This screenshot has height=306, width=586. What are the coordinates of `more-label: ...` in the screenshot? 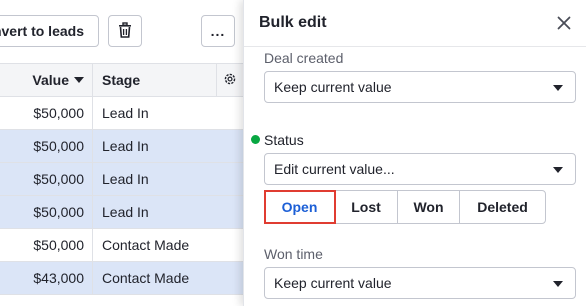 It's located at (218, 31).